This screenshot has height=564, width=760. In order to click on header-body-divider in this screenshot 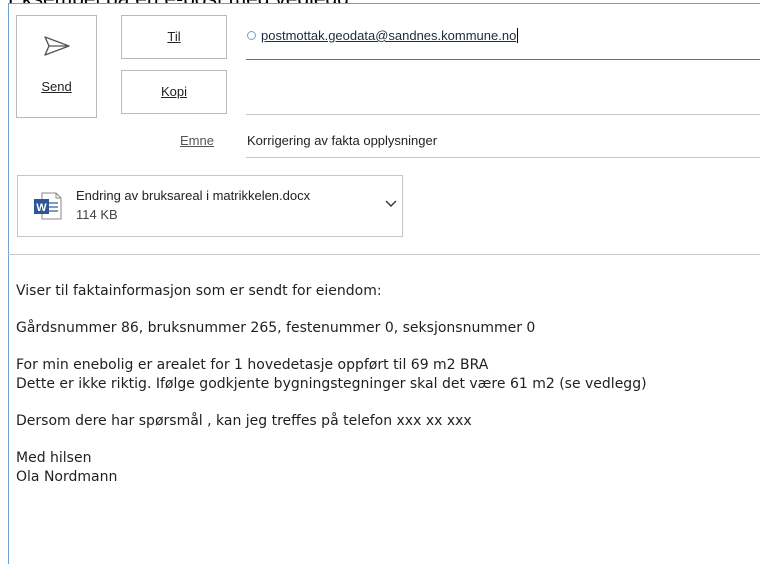, I will do `click(384, 254)`.